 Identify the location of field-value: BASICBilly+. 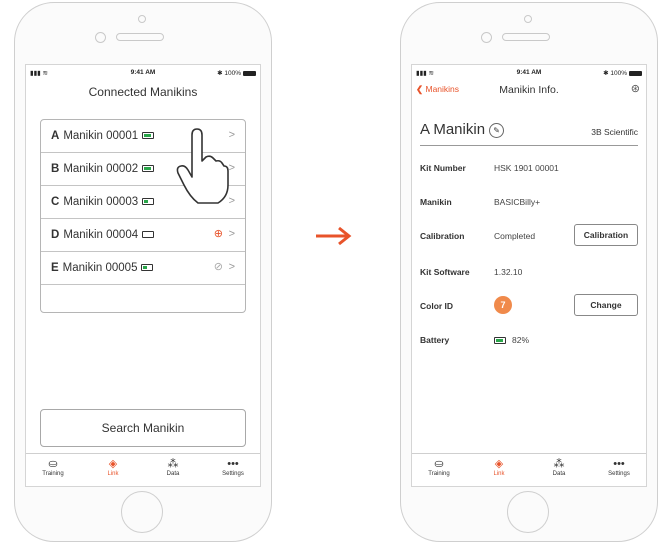
(517, 202).